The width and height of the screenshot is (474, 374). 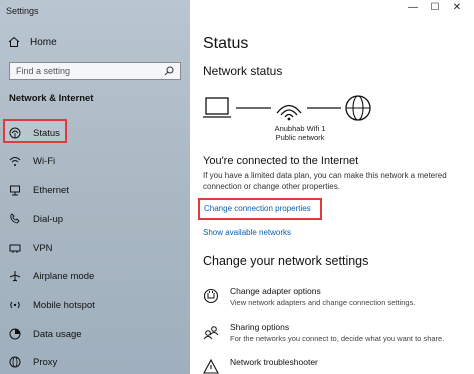 What do you see at coordinates (217, 107) in the screenshot?
I see `laptop-icon` at bounding box center [217, 107].